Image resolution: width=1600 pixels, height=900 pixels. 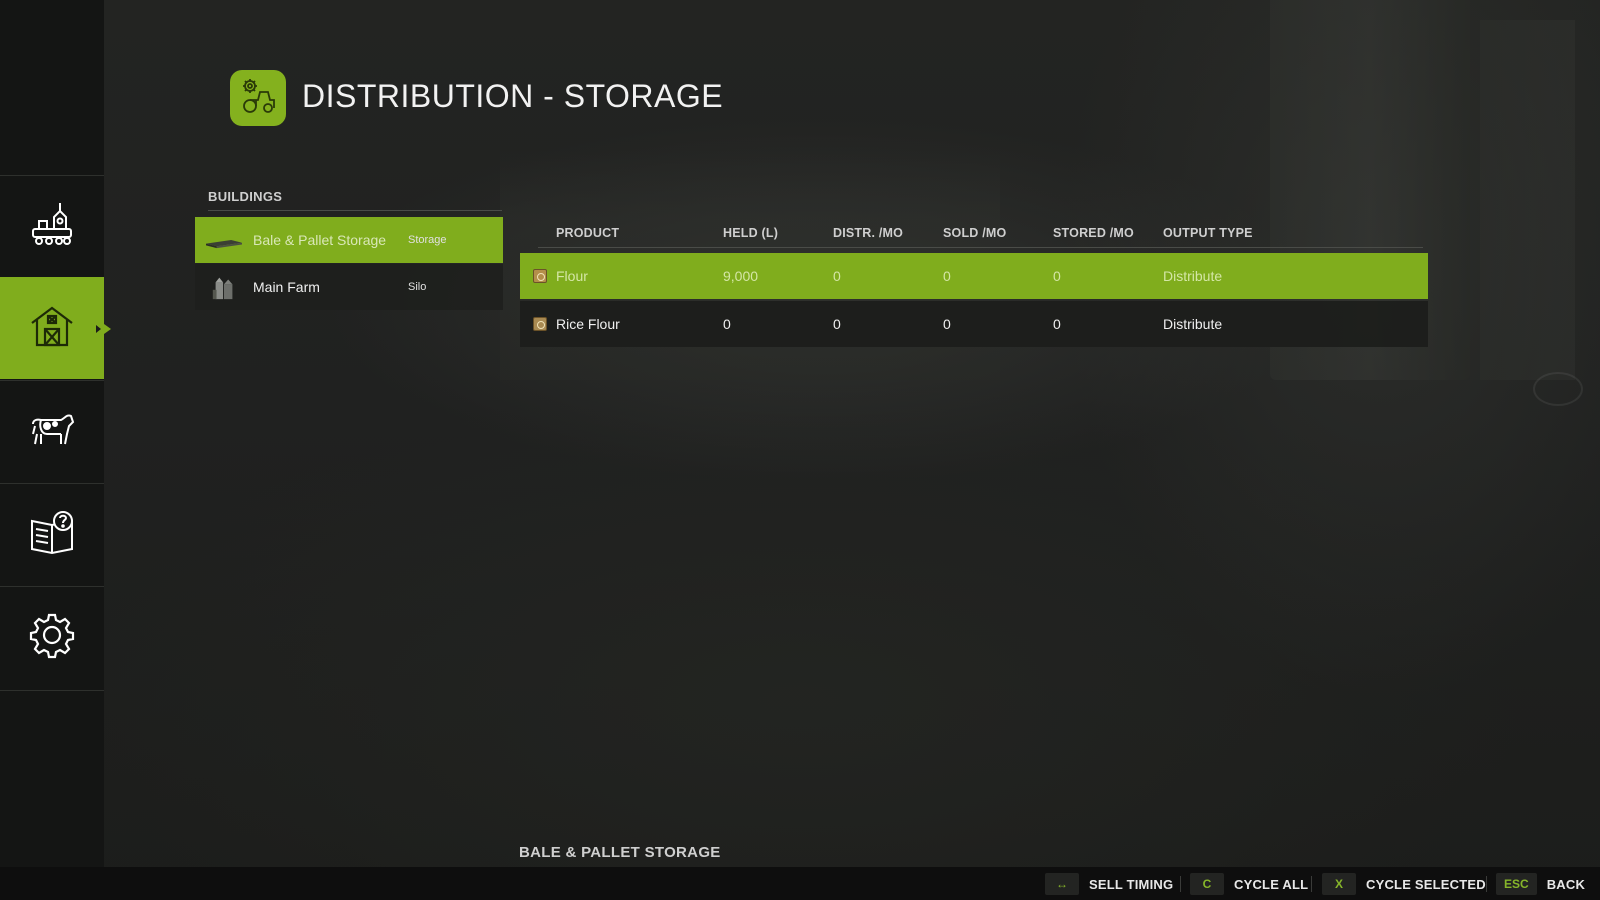 What do you see at coordinates (540, 276) in the screenshot?
I see `flour-sack-icon` at bounding box center [540, 276].